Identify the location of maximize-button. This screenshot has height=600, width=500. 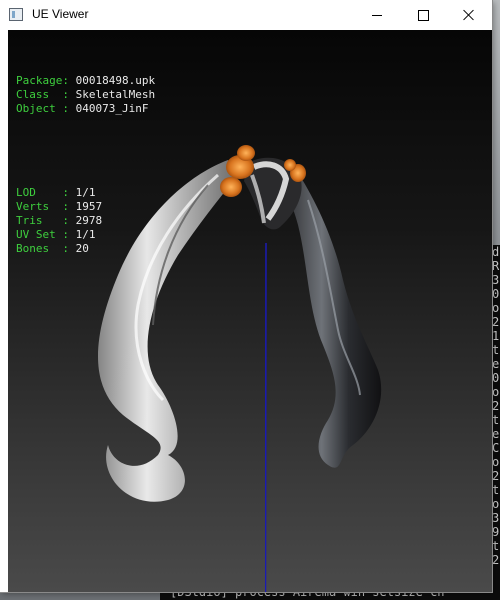
(423, 15).